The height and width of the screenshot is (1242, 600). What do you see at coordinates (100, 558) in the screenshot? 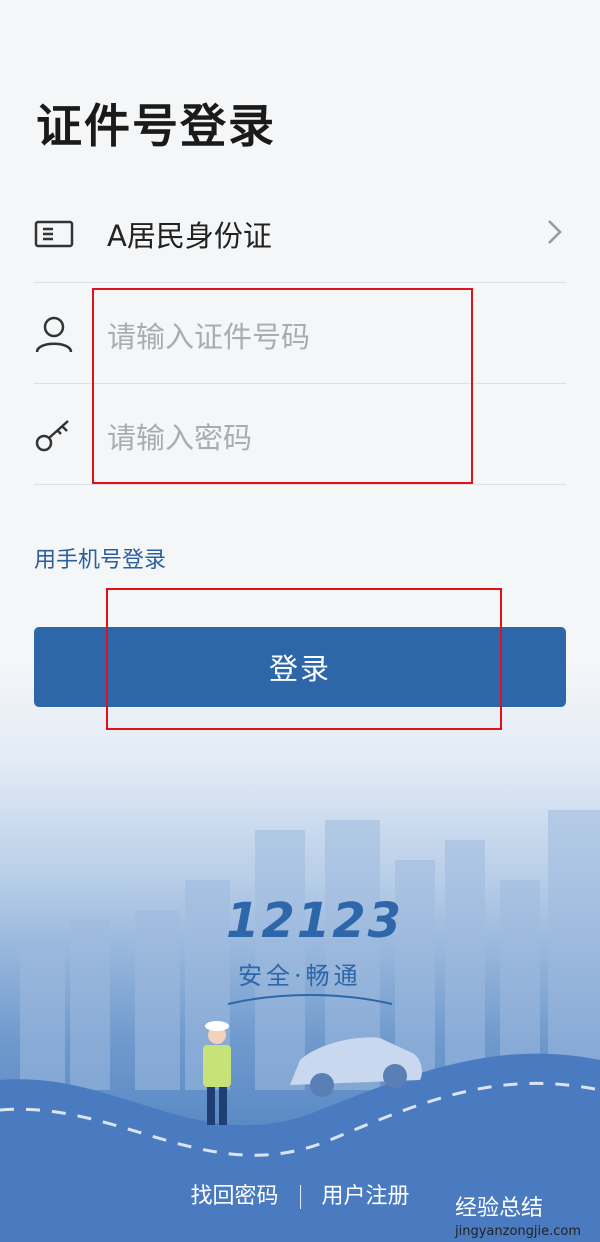
I see `phone-login-link: 用手机号登录` at bounding box center [100, 558].